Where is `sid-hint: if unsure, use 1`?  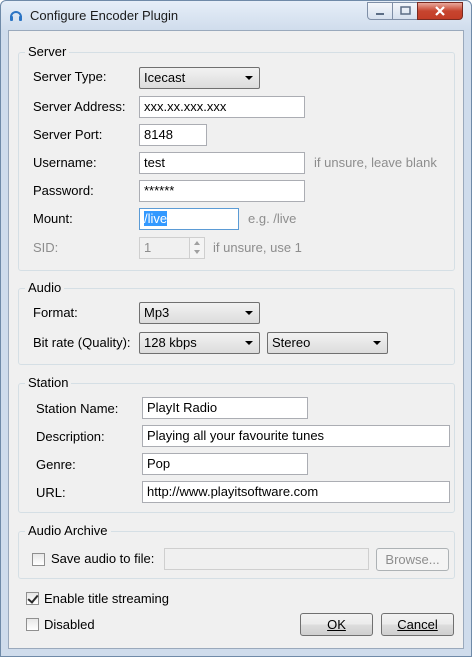 sid-hint: if unsure, use 1 is located at coordinates (257, 247).